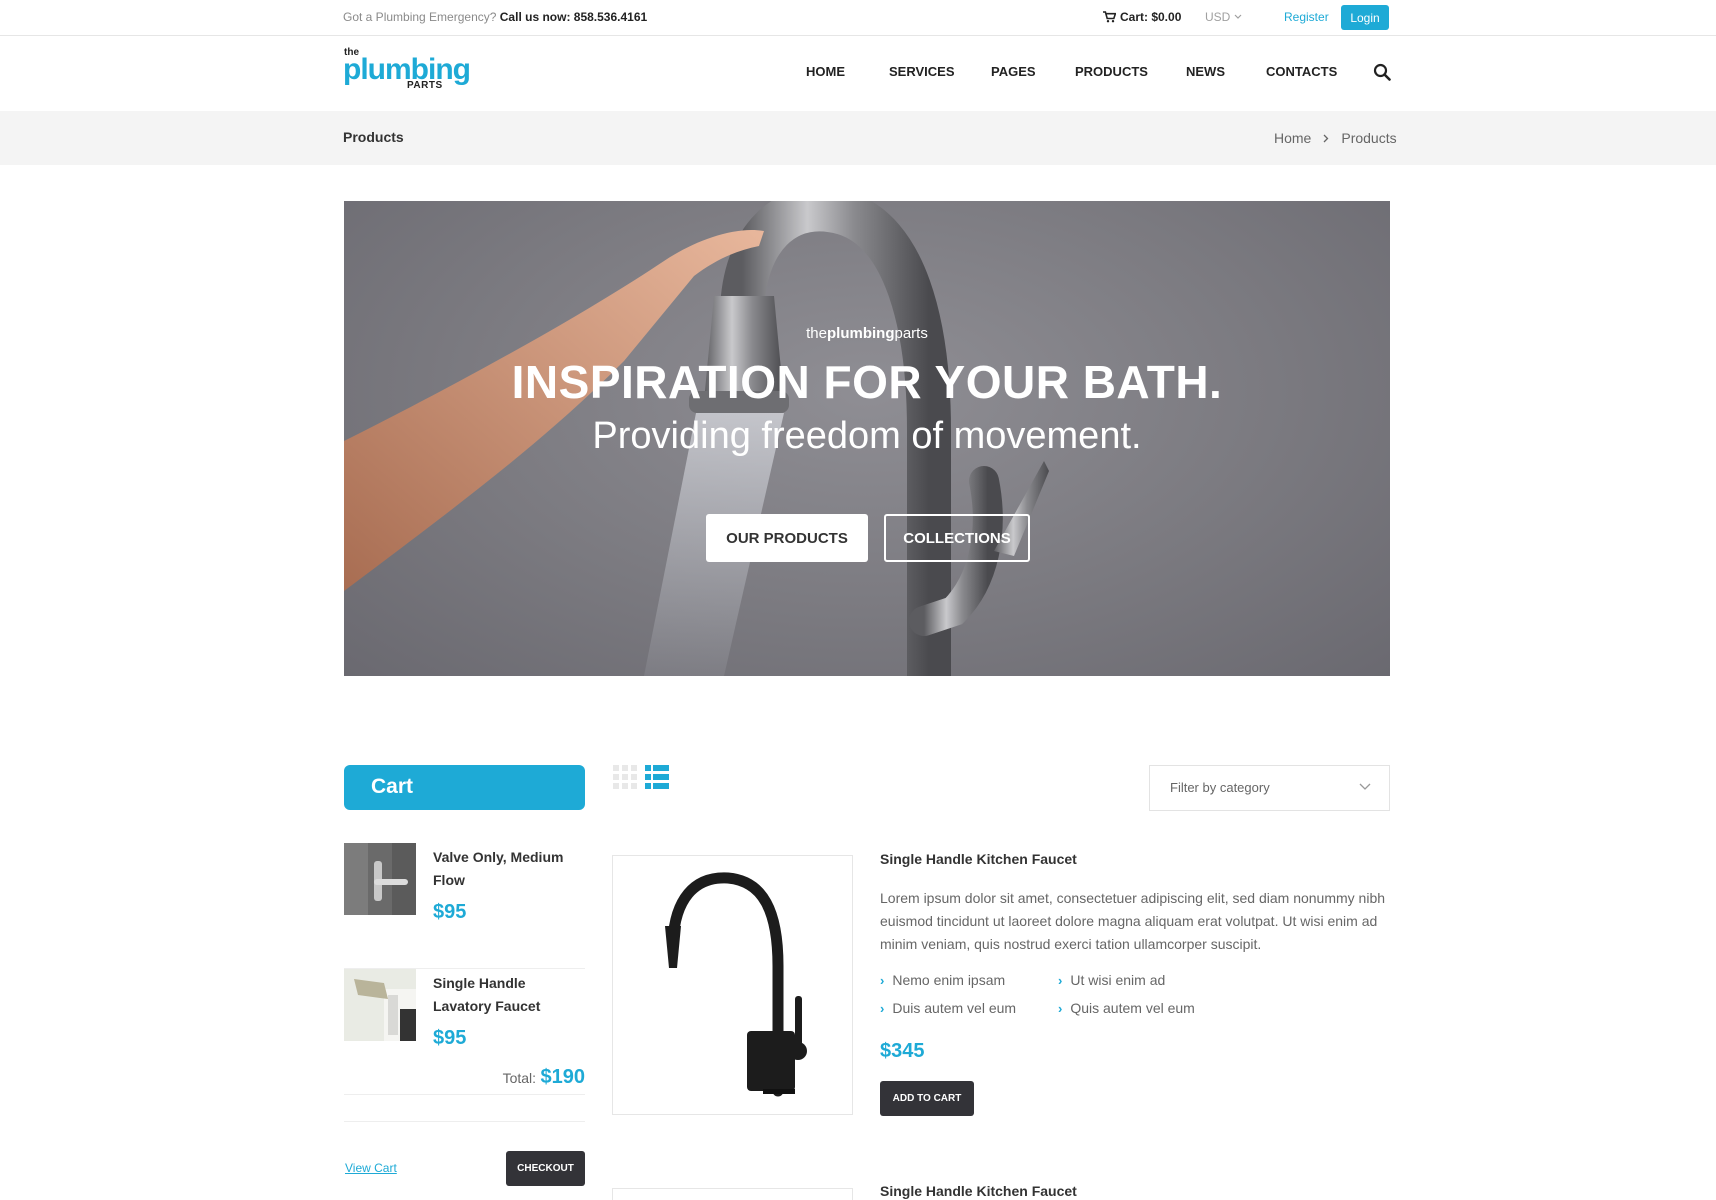 The image size is (1716, 1200). What do you see at coordinates (902, 1051) in the screenshot?
I see `product-price: $345` at bounding box center [902, 1051].